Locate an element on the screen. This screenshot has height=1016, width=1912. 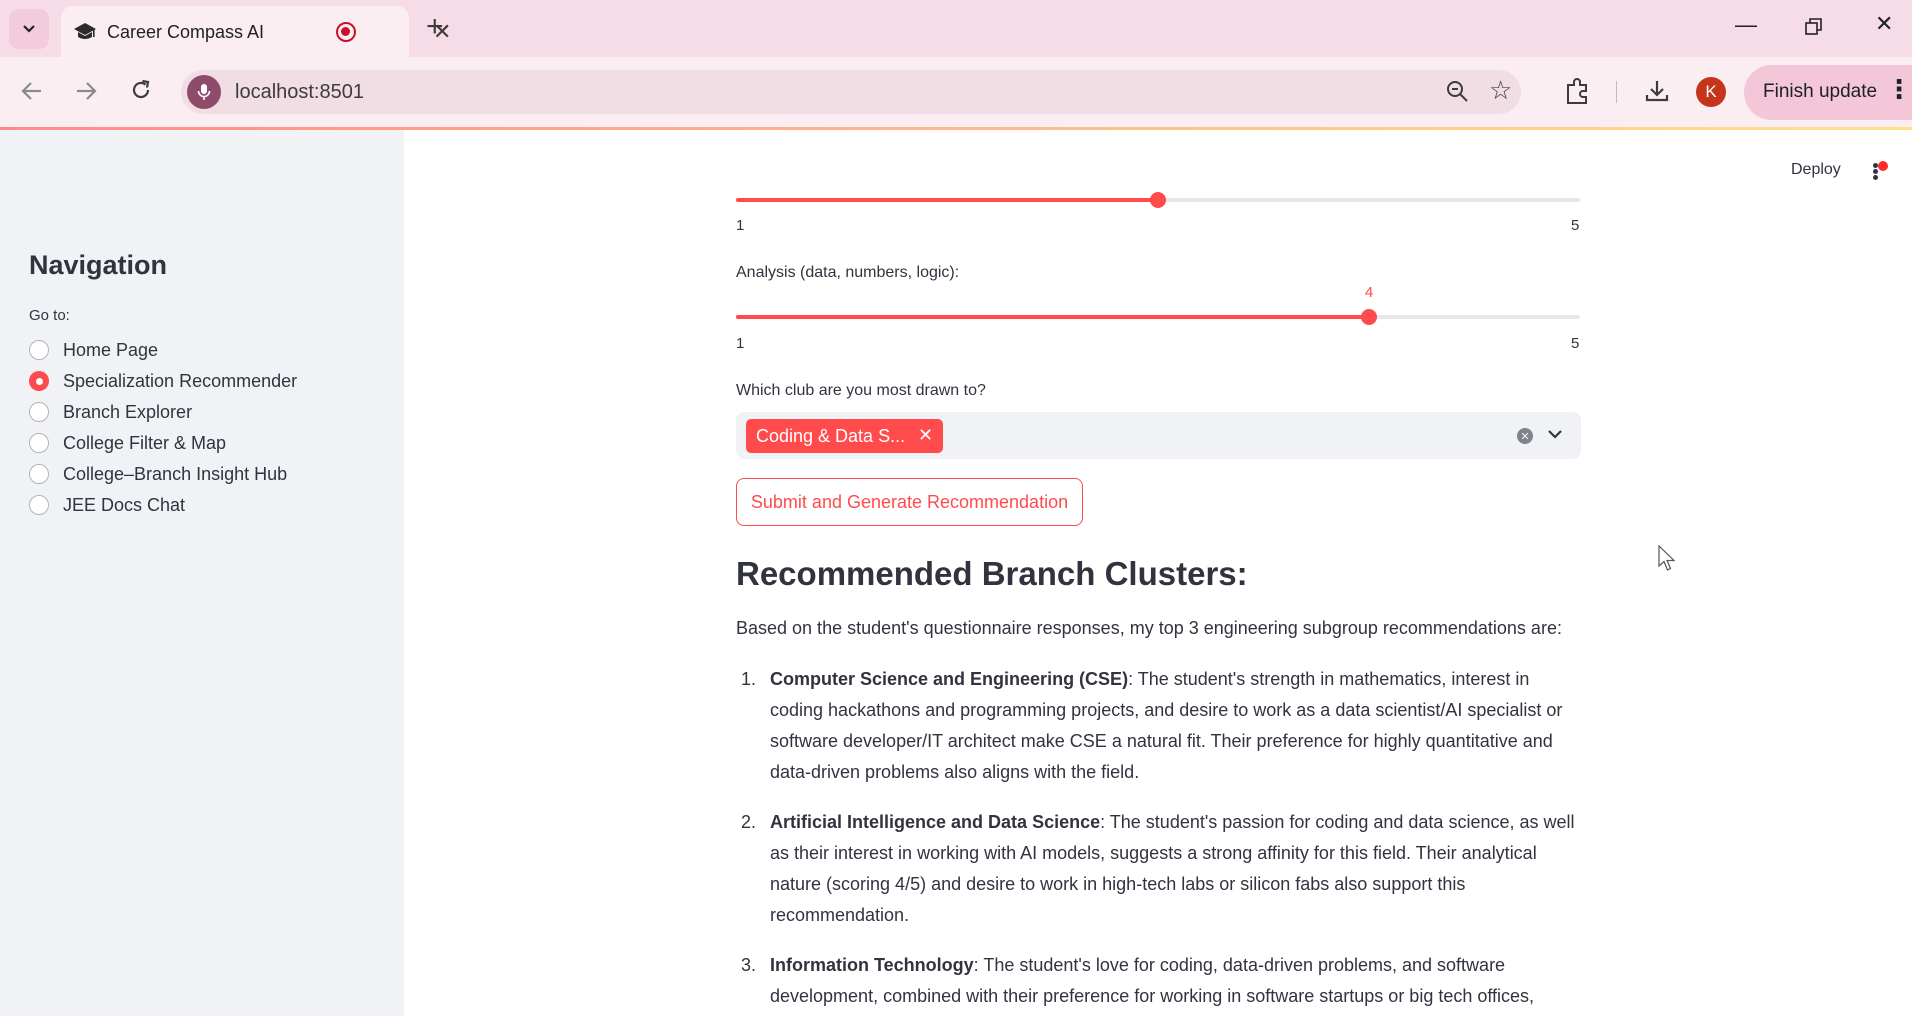
analysis-slider-label: Analysis (data, numbers, logic): is located at coordinates (848, 272).